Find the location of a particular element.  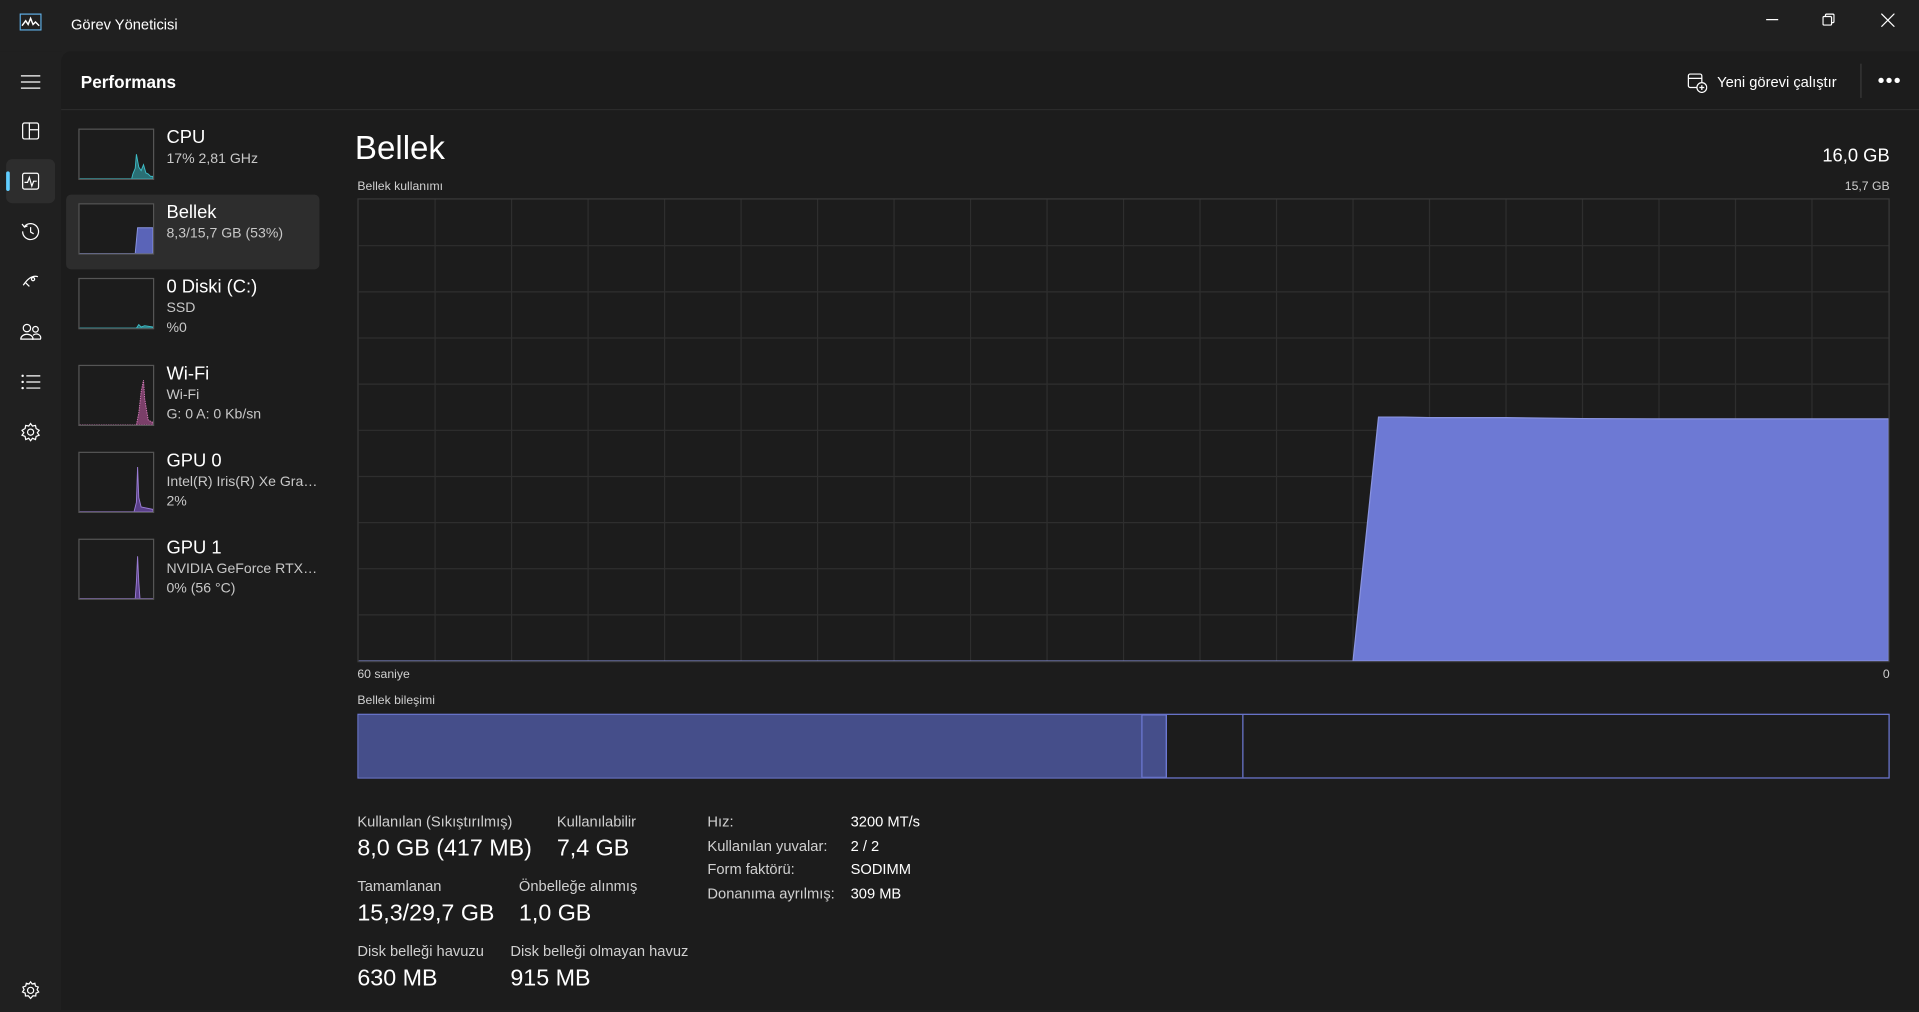

device-item-disk: 0 Diski (C:) SSD %0 is located at coordinates (192, 306).